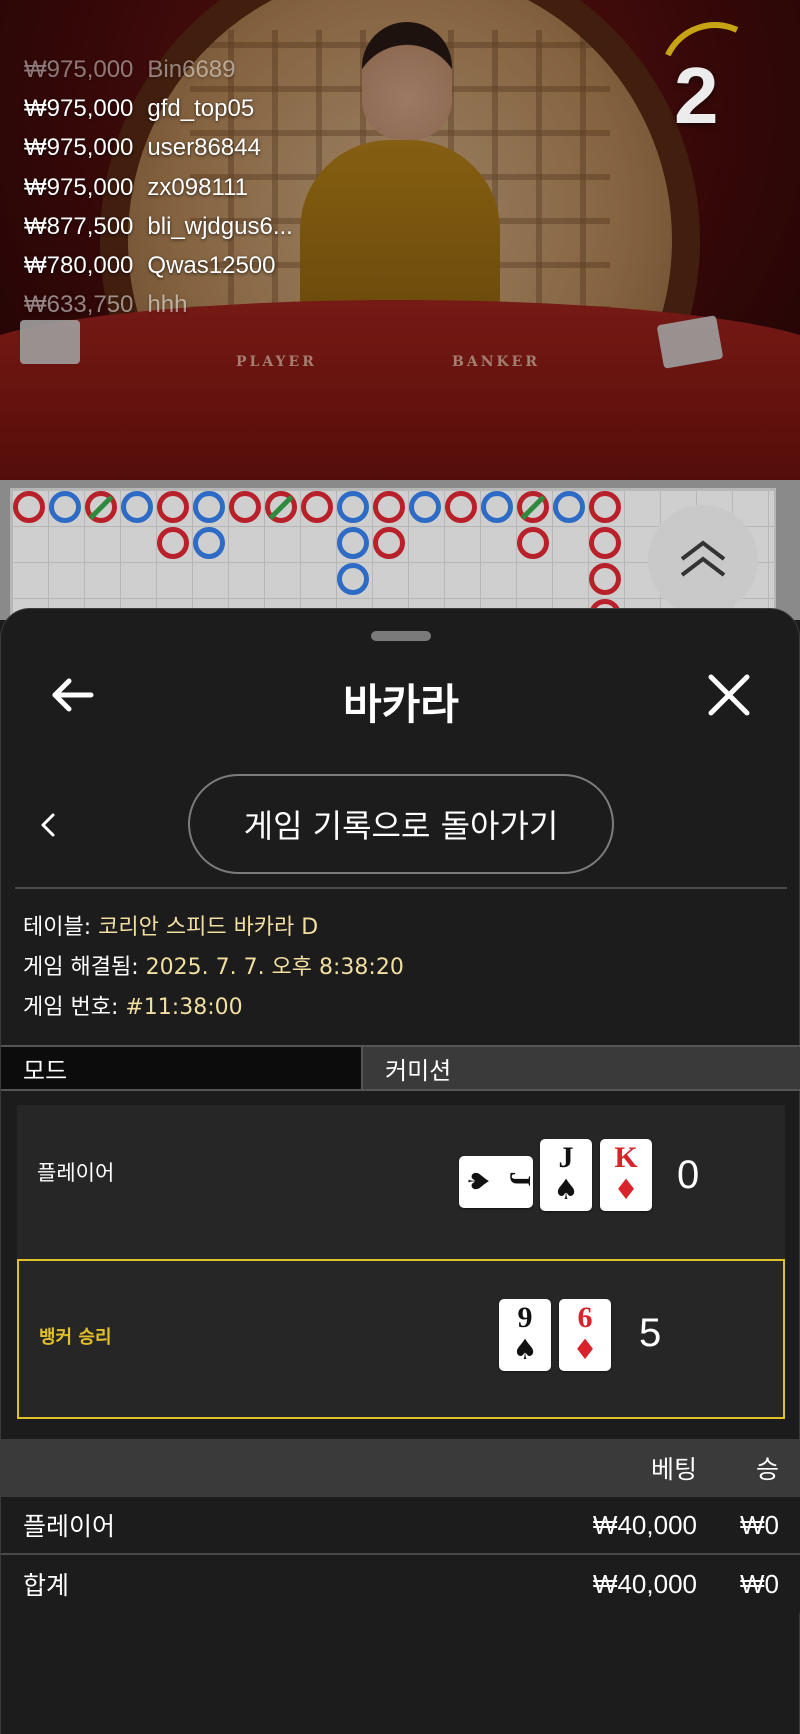 The height and width of the screenshot is (1734, 800). I want to click on player-card-3: K ♦, so click(626, 1175).